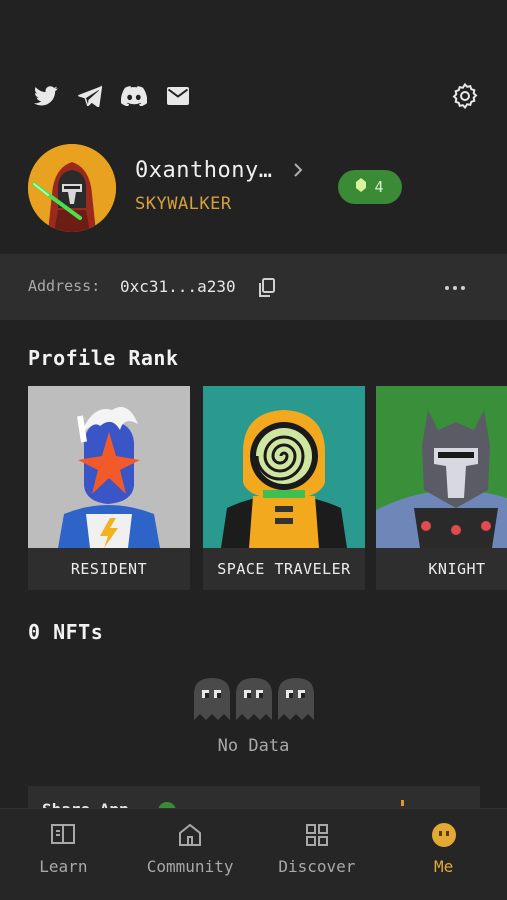 The height and width of the screenshot is (900, 507). What do you see at coordinates (257, 188) in the screenshot?
I see `profile-header: 0xanthony… SKYWALKER 4` at bounding box center [257, 188].